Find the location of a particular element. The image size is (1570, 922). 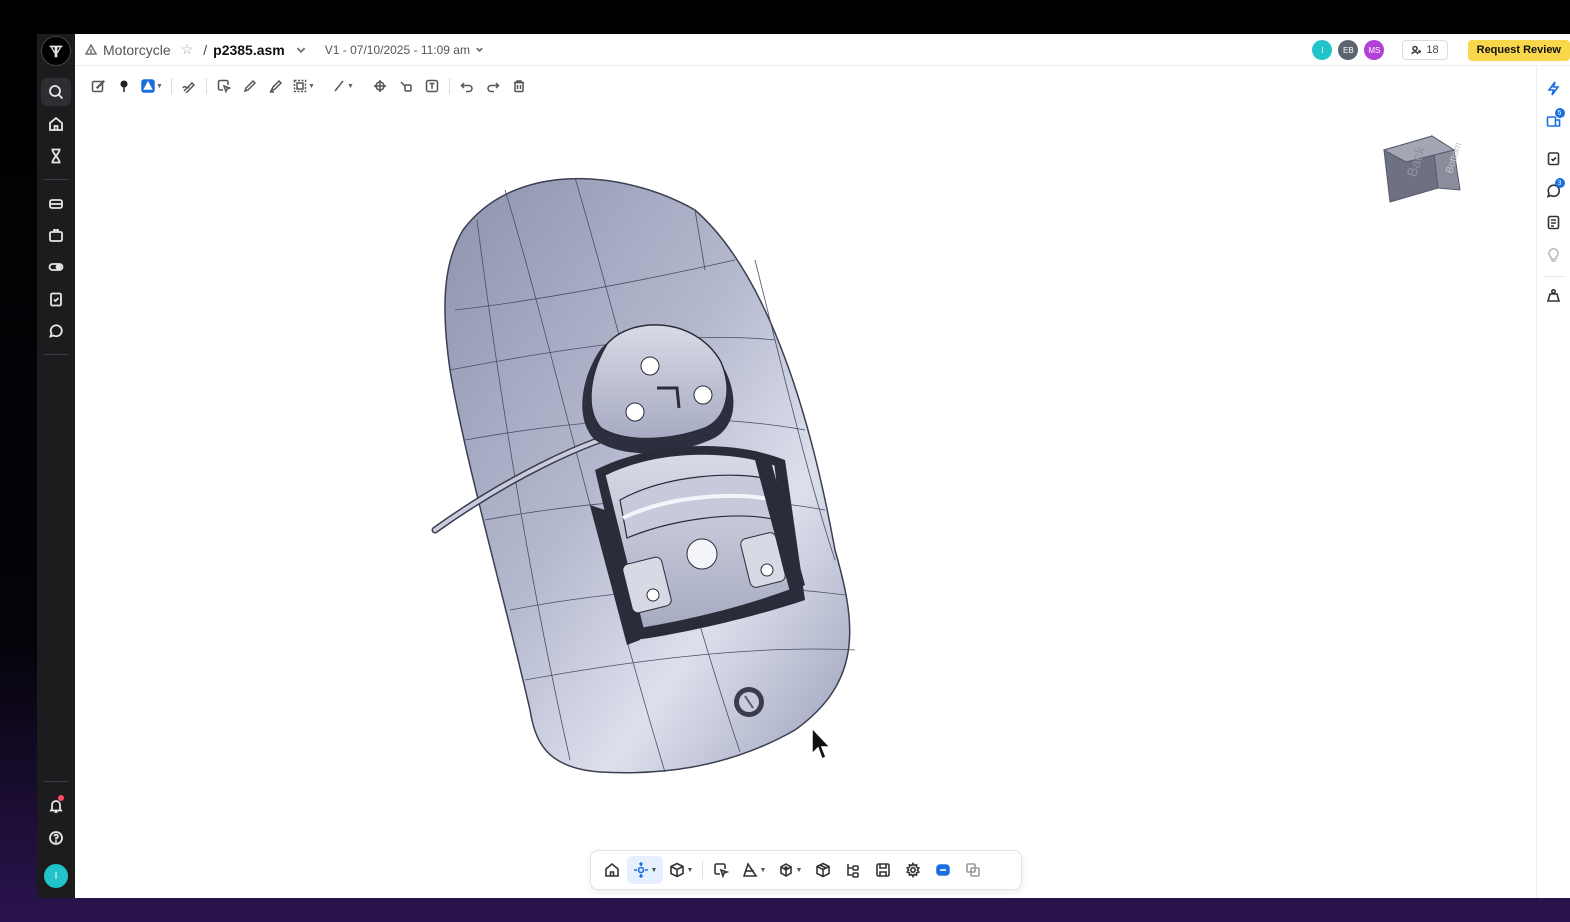

comments-badge: 3 is located at coordinates (1559, 183).